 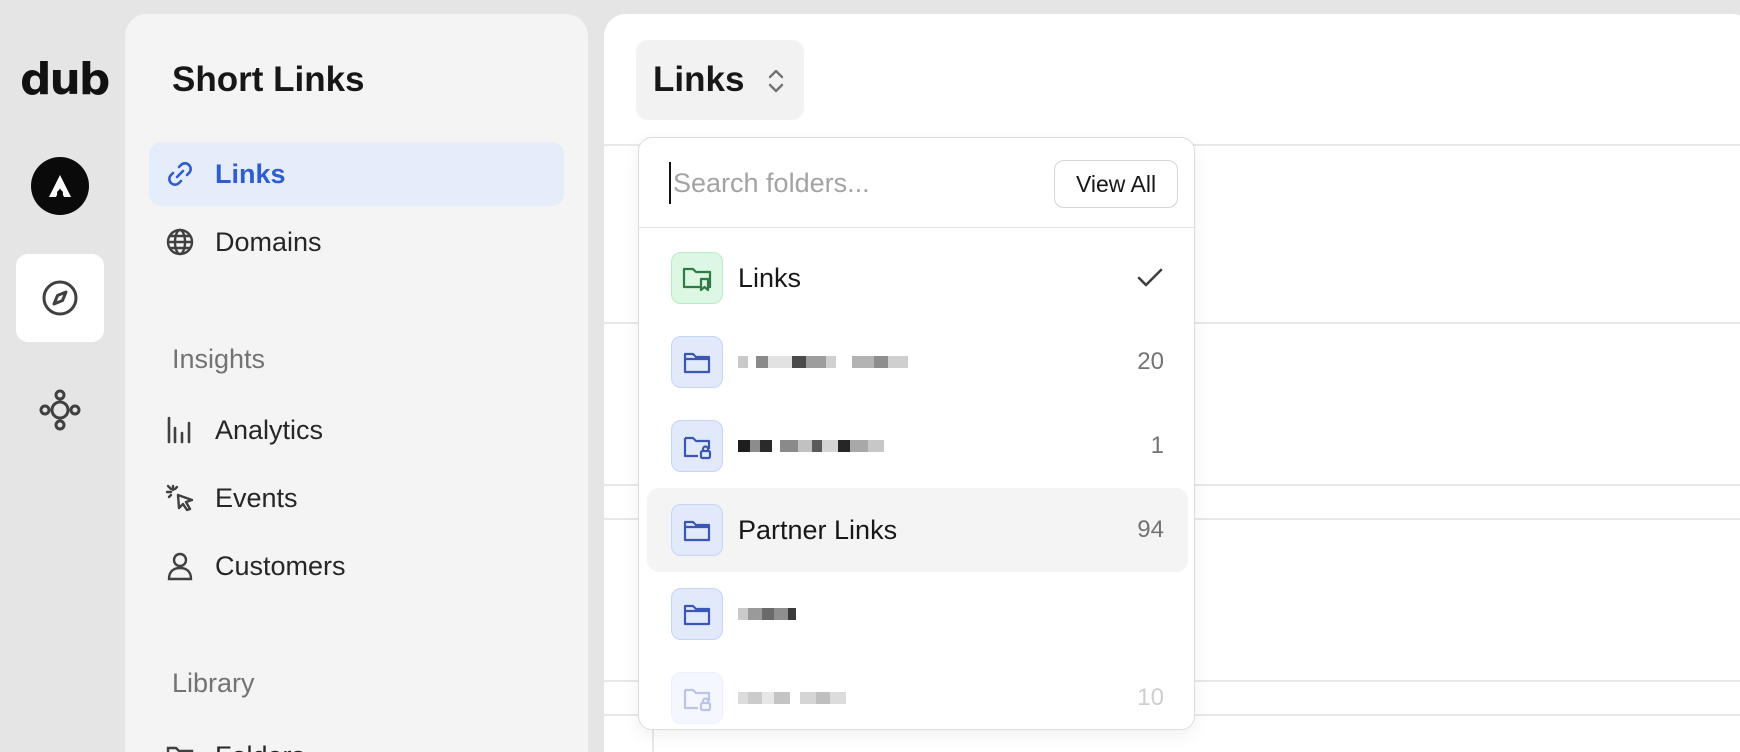 What do you see at coordinates (269, 429) in the screenshot?
I see `sidebar-item-label: Analytics` at bounding box center [269, 429].